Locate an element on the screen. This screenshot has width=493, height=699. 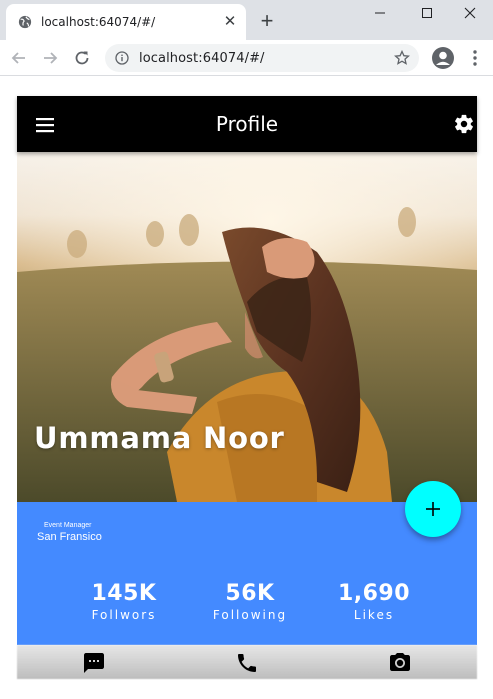
account-avatar-icon is located at coordinates (443, 58).